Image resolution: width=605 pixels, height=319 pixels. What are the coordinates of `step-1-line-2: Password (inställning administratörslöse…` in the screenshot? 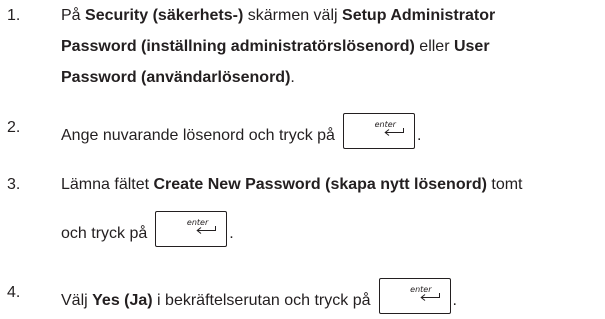 It's located at (275, 46).